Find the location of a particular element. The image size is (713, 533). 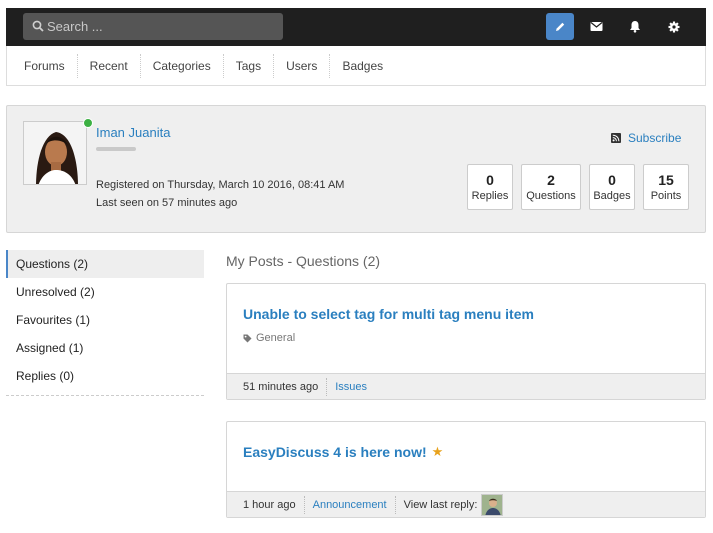

featured-star-icon: ★ is located at coordinates (437, 451).